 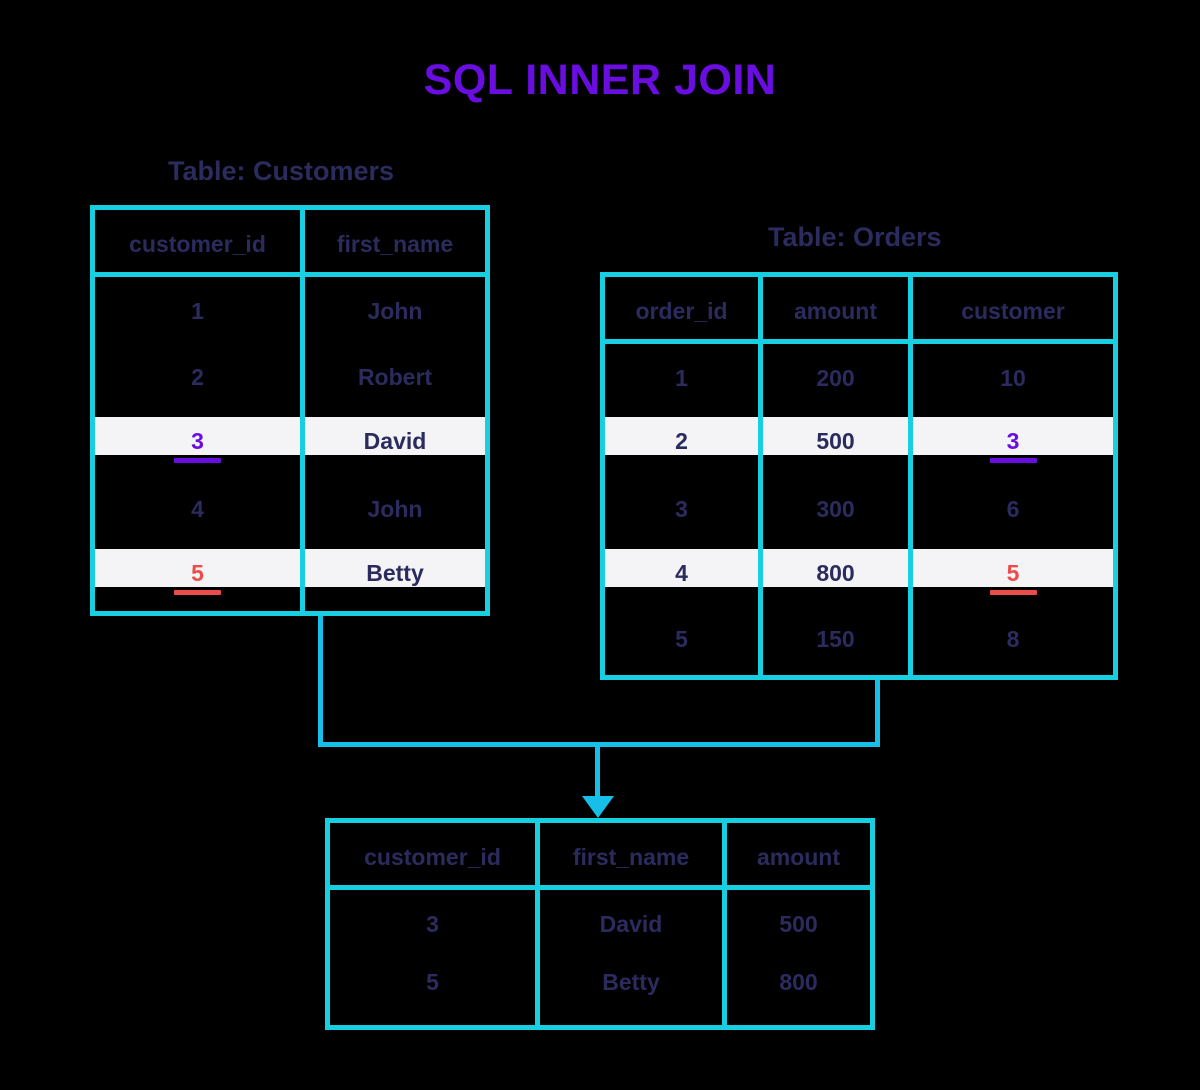 I want to click on customers-header-first-name: first_name, so click(x=395, y=244).